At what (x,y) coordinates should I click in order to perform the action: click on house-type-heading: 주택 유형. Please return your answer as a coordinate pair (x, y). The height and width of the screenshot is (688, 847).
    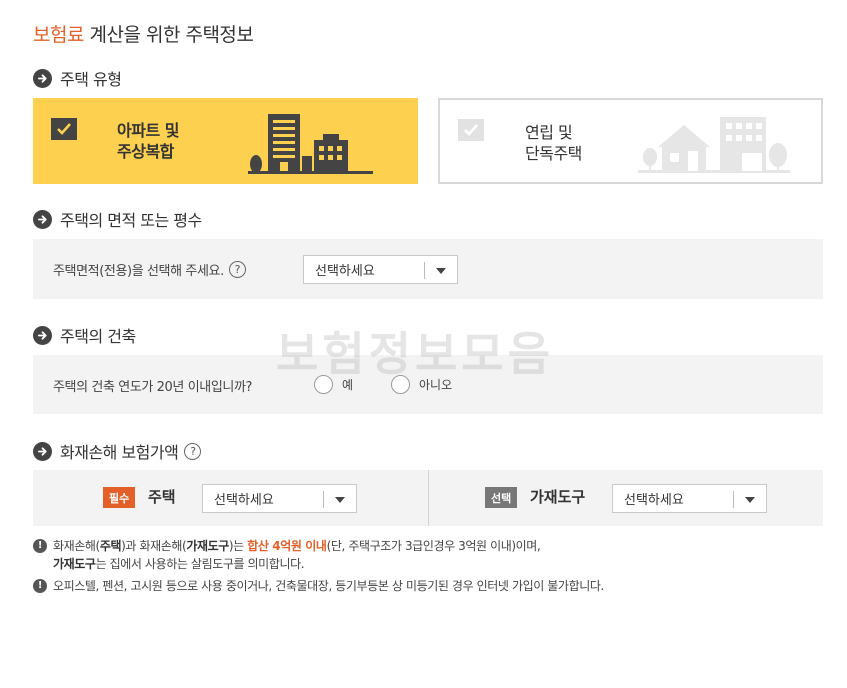
    Looking at the image, I should click on (77, 78).